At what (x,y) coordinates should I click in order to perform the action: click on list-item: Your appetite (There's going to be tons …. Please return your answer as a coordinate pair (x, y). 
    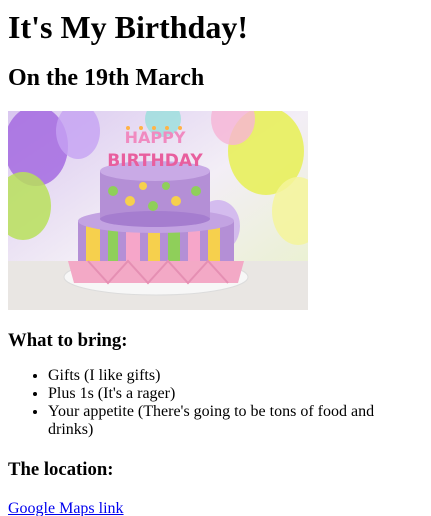
    Looking at the image, I should click on (235, 421).